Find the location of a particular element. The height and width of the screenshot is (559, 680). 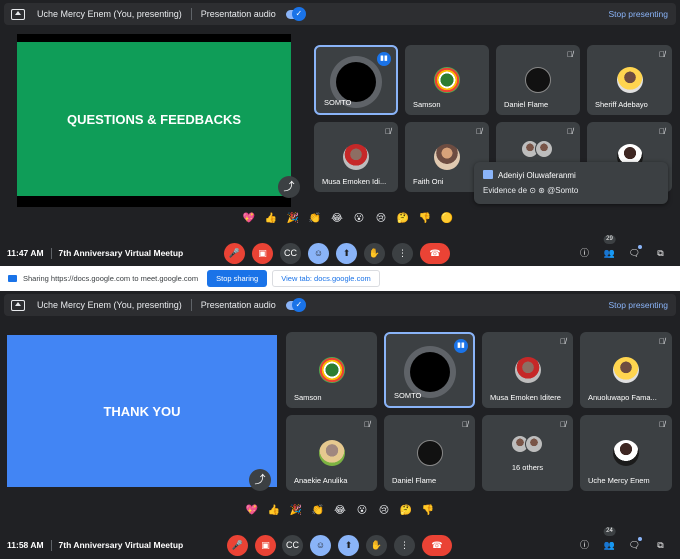

participant-tile: 🎙̸ Uche Mercy Enem is located at coordinates (626, 453).